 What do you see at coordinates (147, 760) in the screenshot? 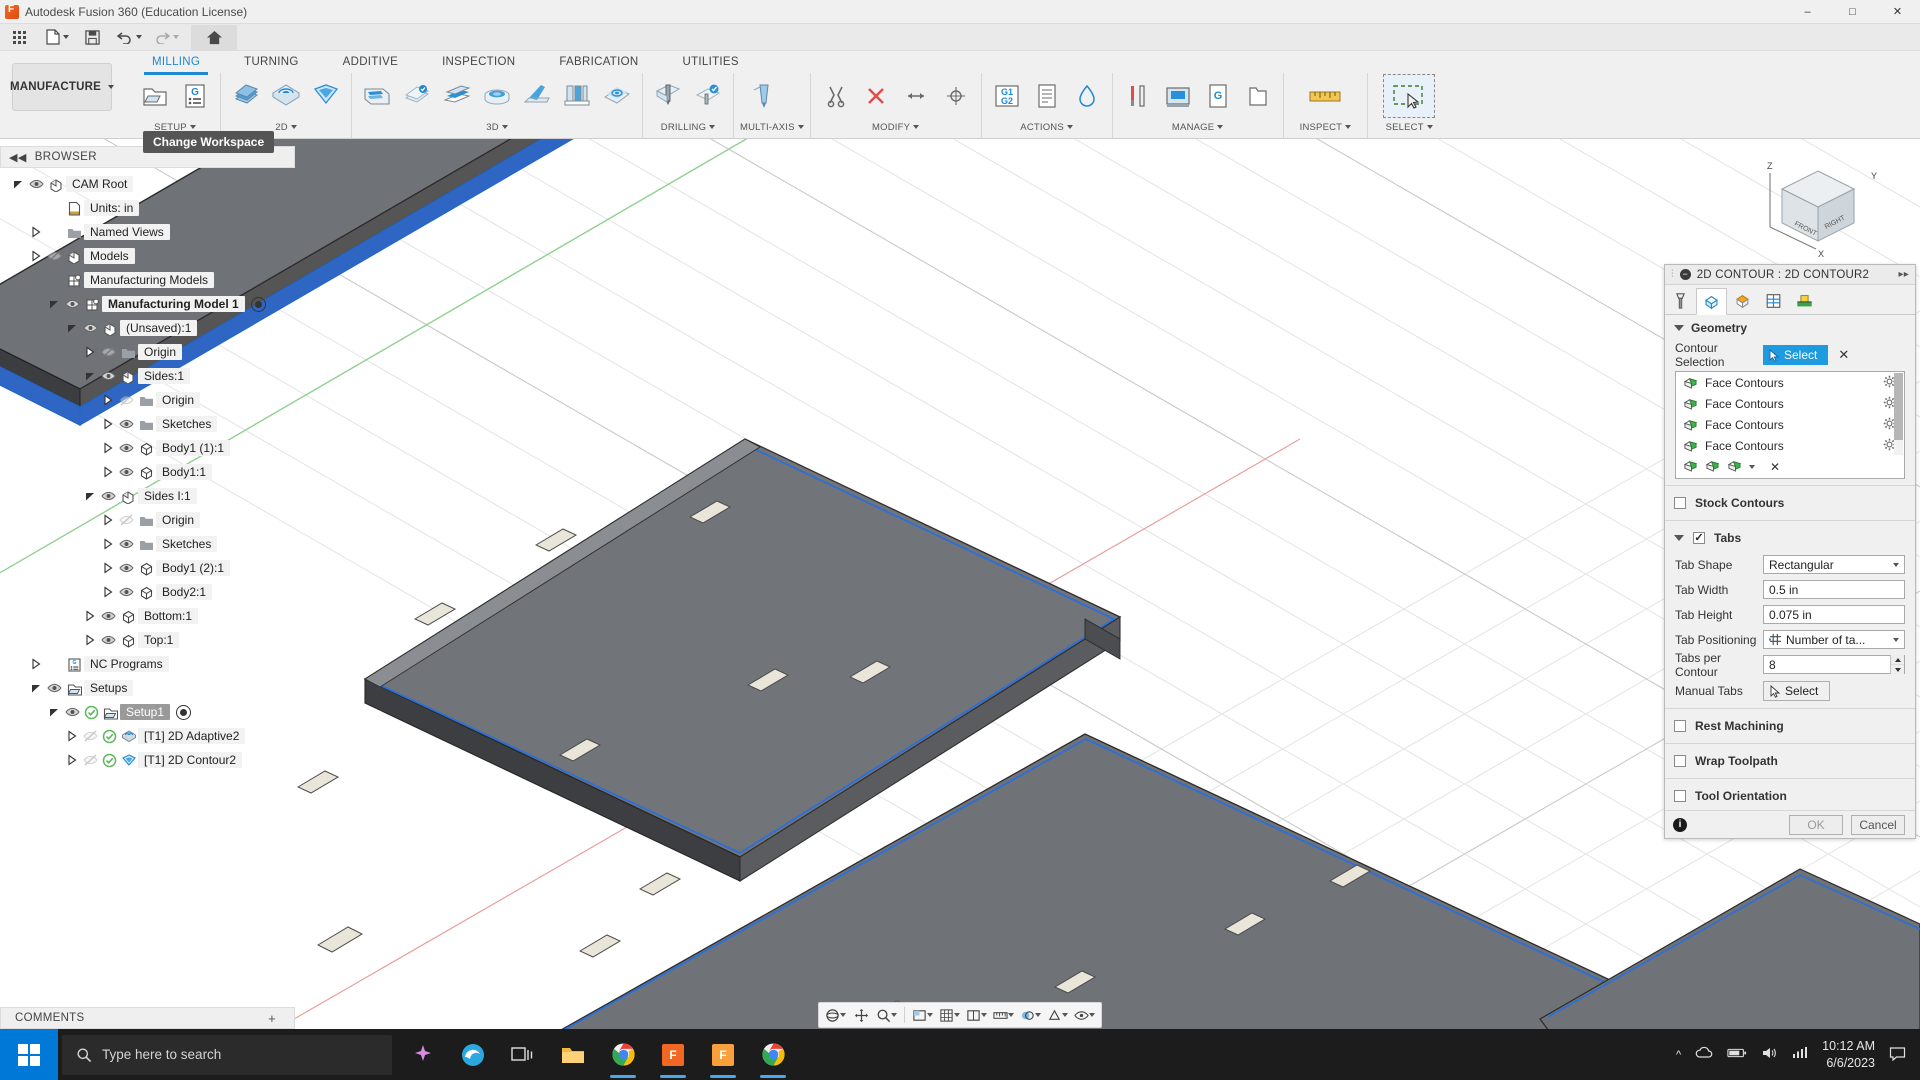
I see `browser-node-t1-2d-contour2: [T1] 2D Contour2` at bounding box center [147, 760].